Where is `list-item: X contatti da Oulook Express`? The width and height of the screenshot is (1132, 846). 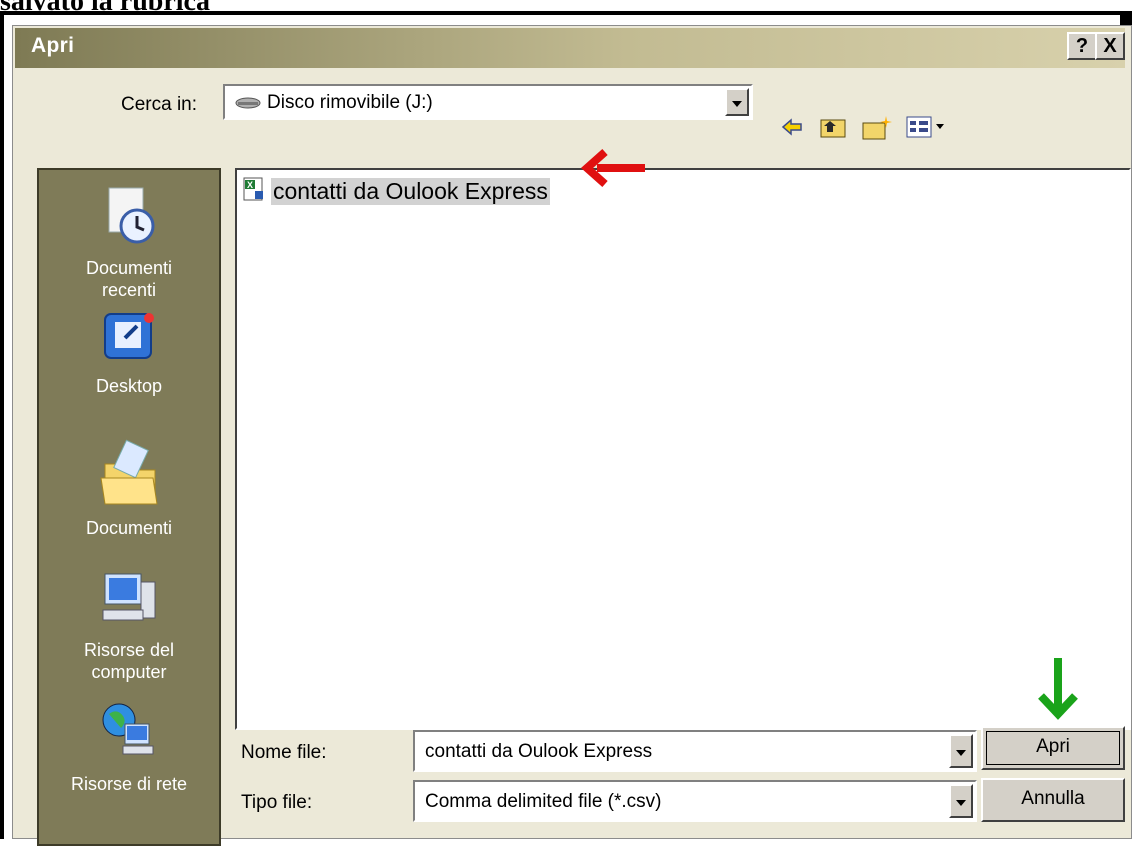 list-item: X contatti da Oulook Express is located at coordinates (395, 191).